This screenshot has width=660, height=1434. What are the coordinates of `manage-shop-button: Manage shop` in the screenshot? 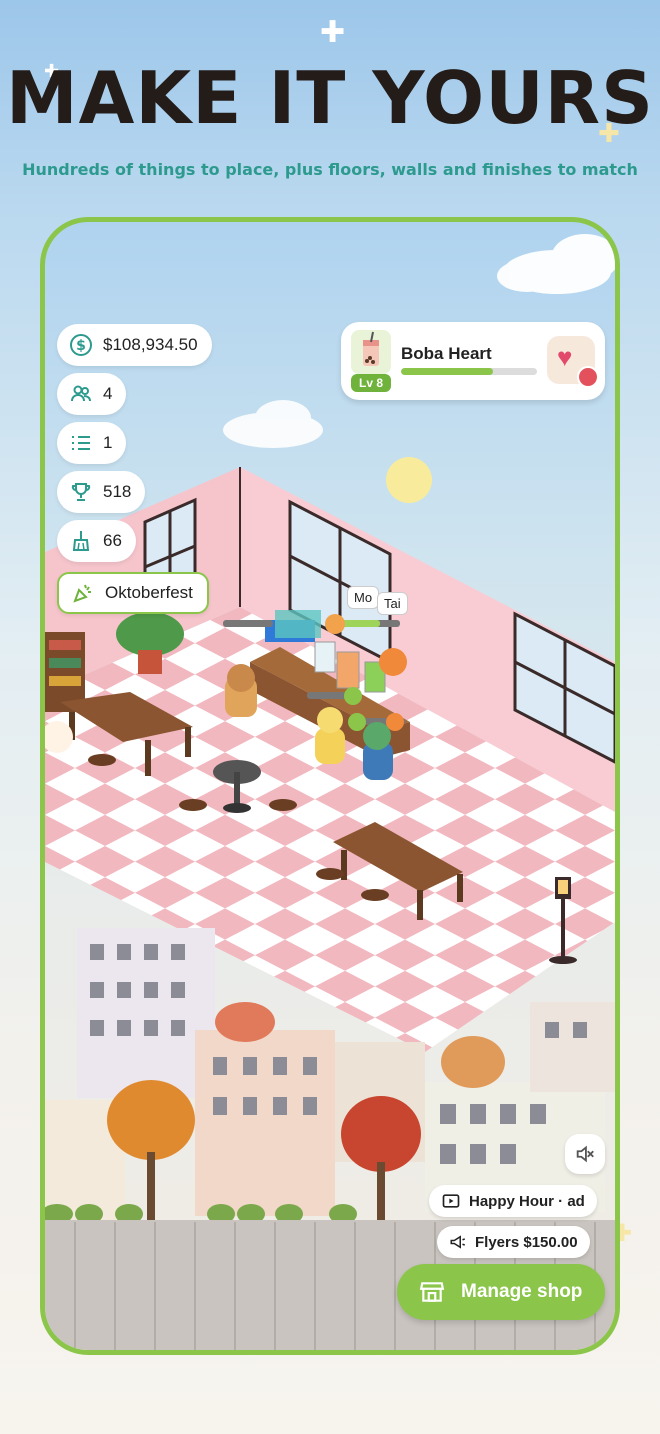 It's located at (501, 1292).